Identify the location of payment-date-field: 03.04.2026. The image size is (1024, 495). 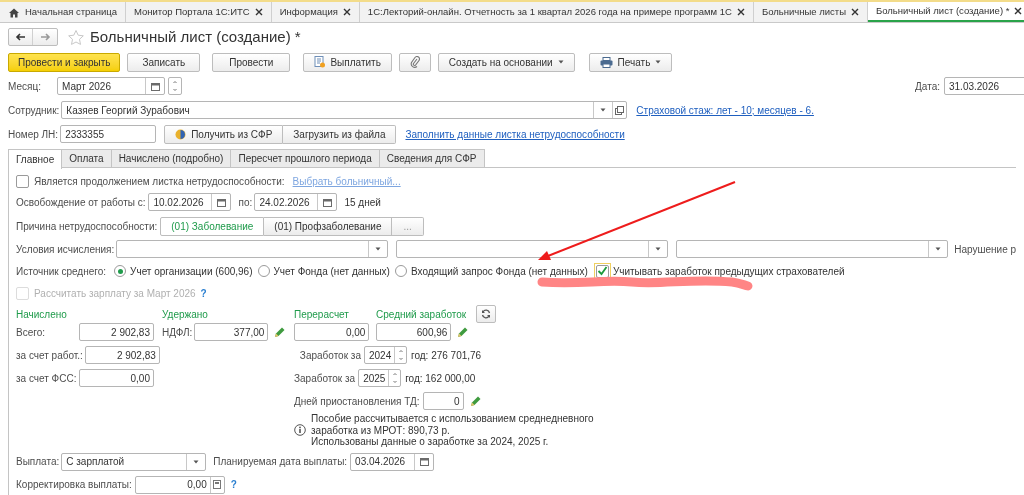
(392, 461).